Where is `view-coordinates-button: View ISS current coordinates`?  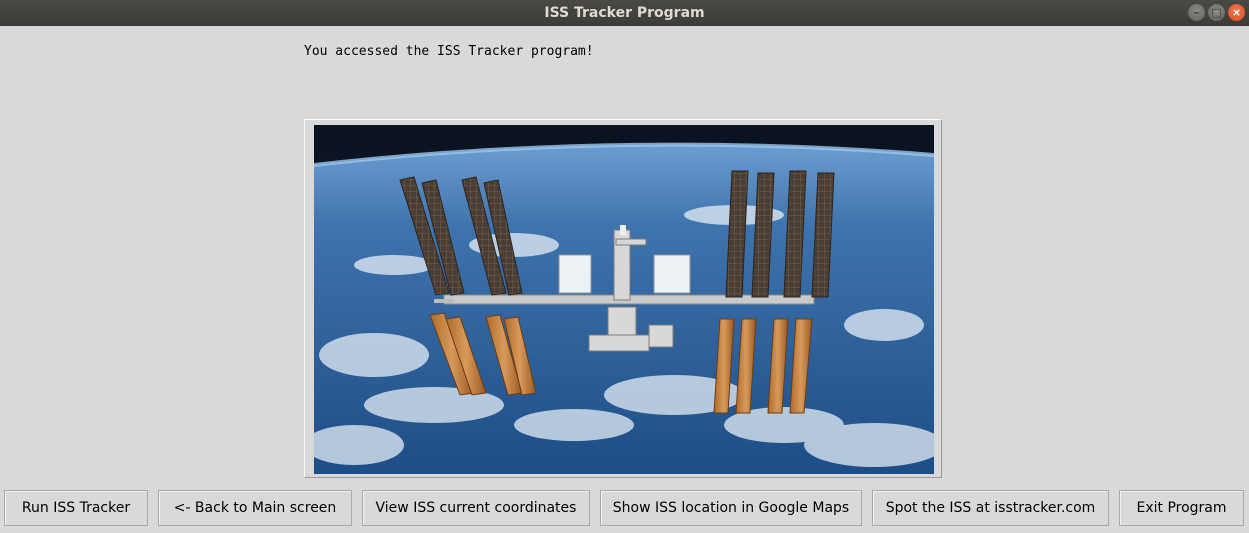
view-coordinates-button: View ISS current coordinates is located at coordinates (476, 508).